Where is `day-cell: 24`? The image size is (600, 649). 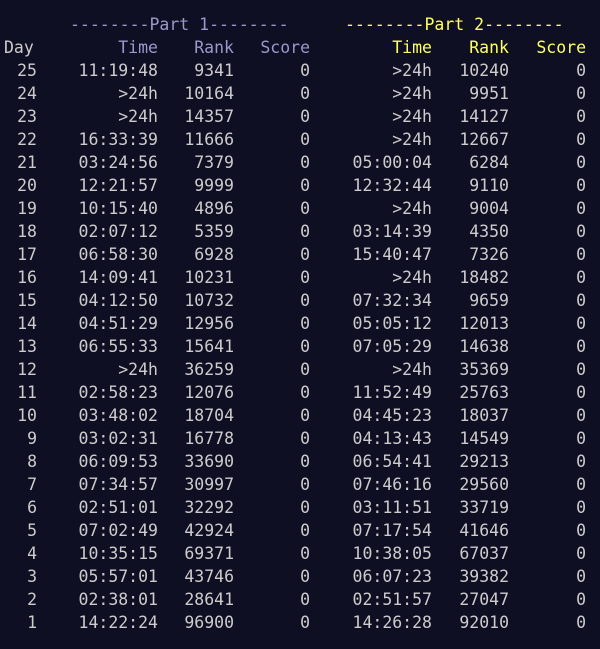
day-cell: 24 is located at coordinates (27, 93).